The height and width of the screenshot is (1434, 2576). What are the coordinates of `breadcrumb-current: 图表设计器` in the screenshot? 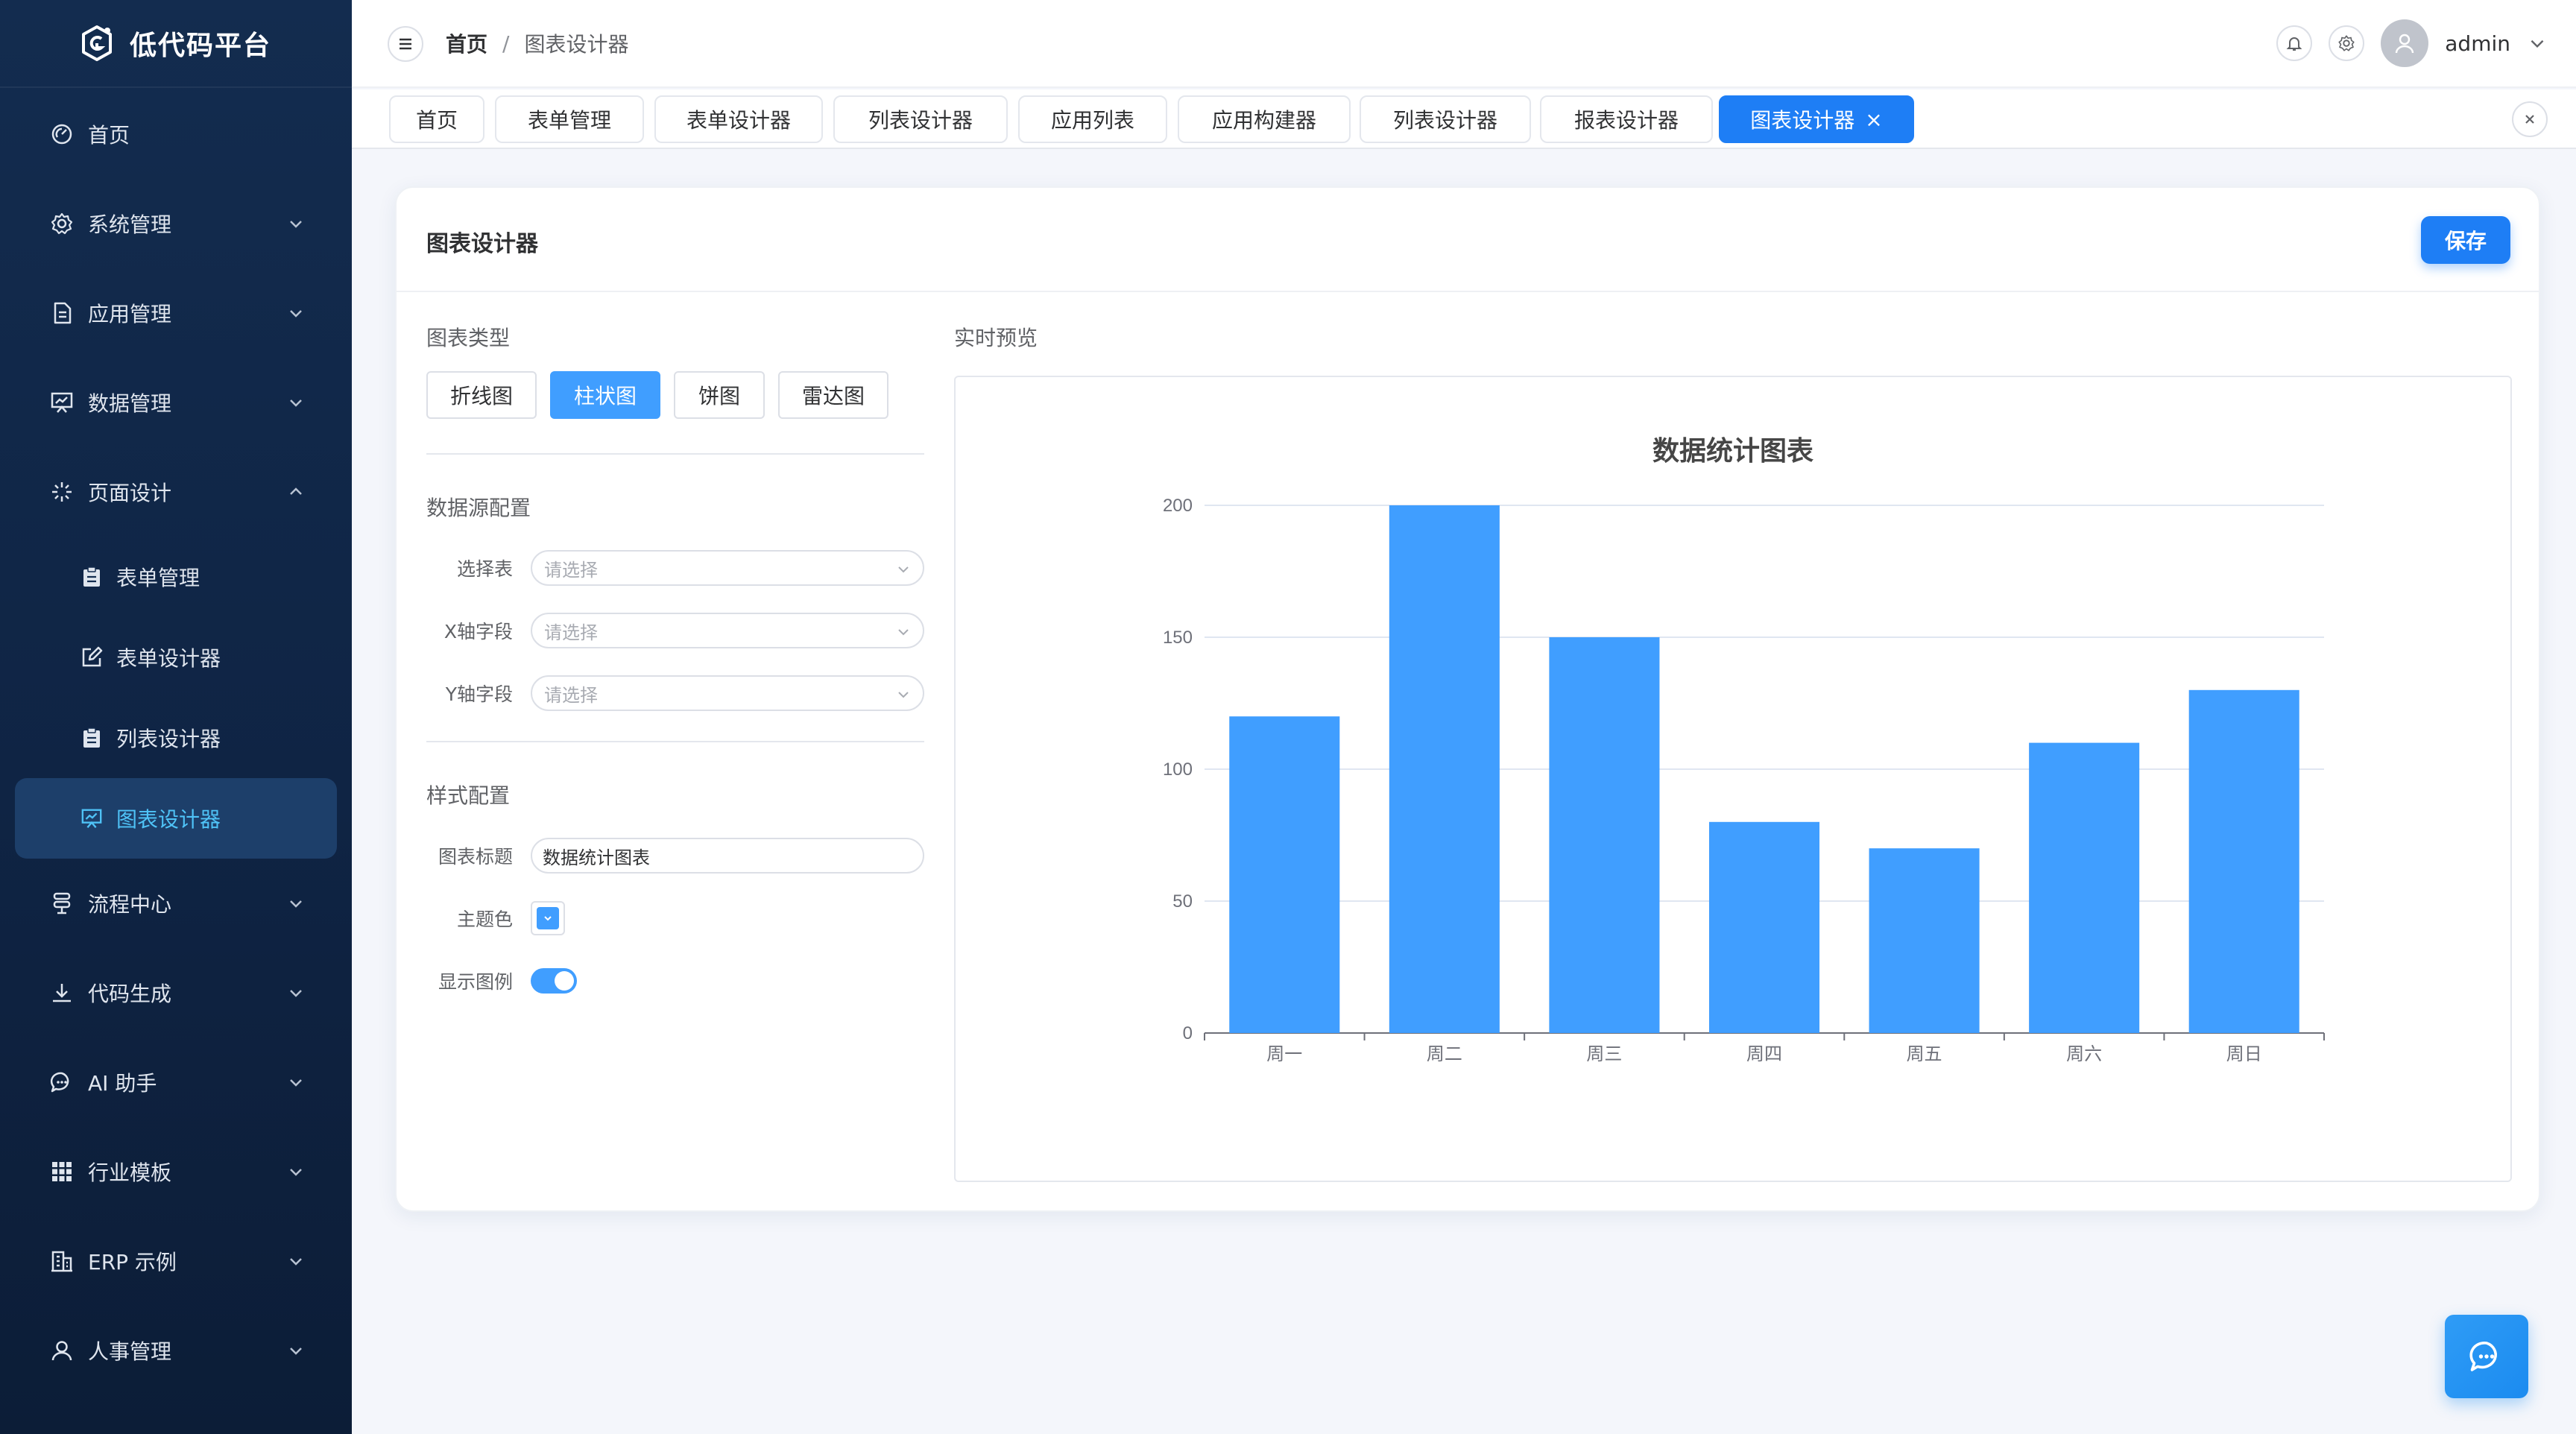 It's located at (576, 44).